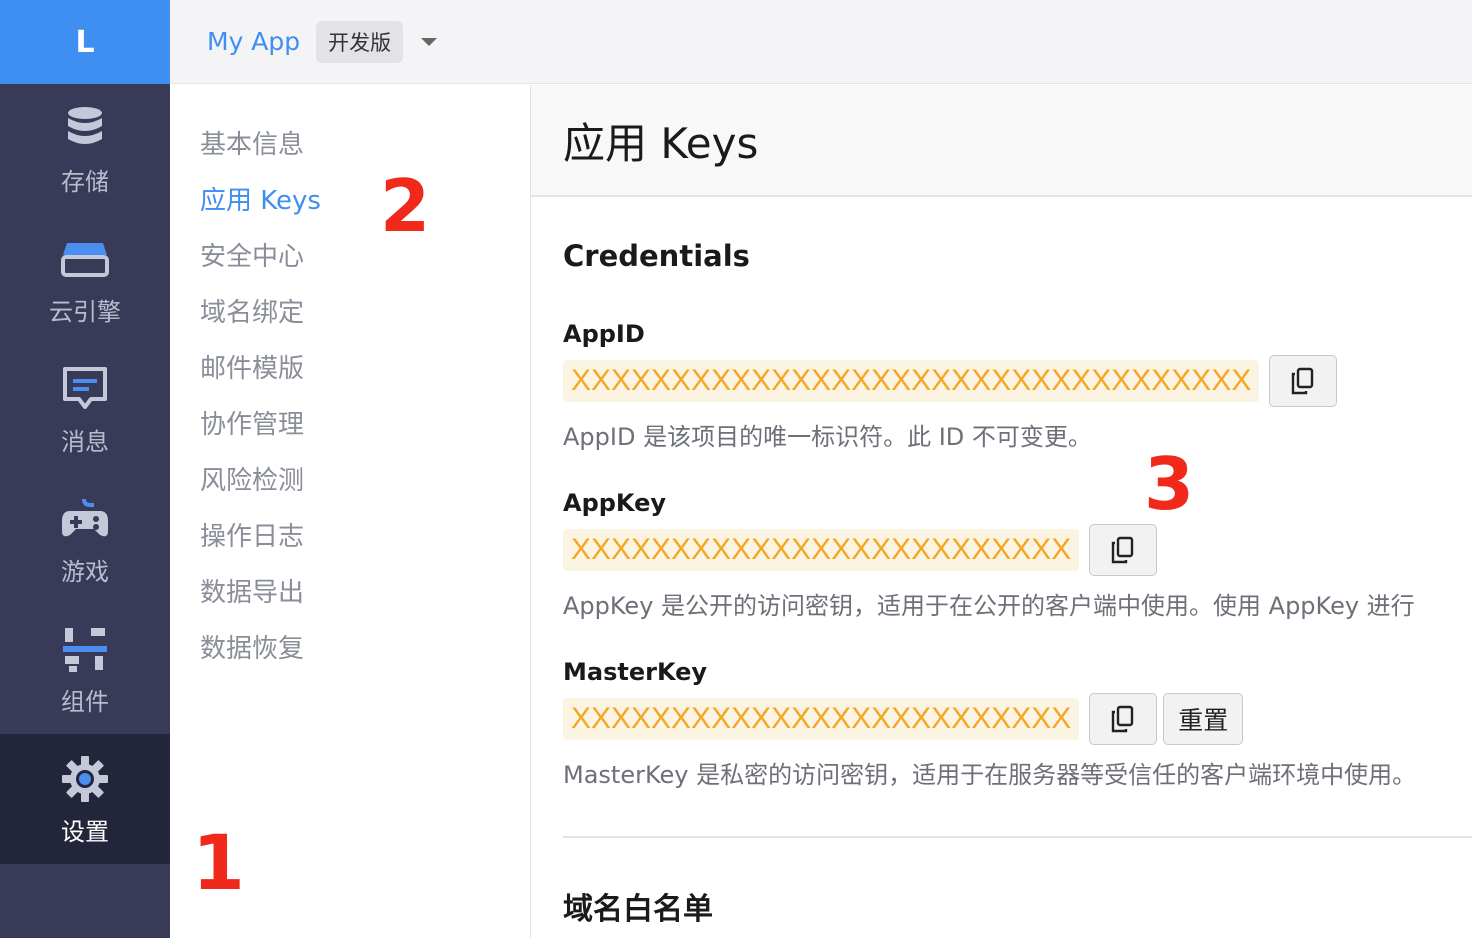 The height and width of the screenshot is (938, 1472). What do you see at coordinates (1203, 719) in the screenshot?
I see `reset-masterkey-button: 重置` at bounding box center [1203, 719].